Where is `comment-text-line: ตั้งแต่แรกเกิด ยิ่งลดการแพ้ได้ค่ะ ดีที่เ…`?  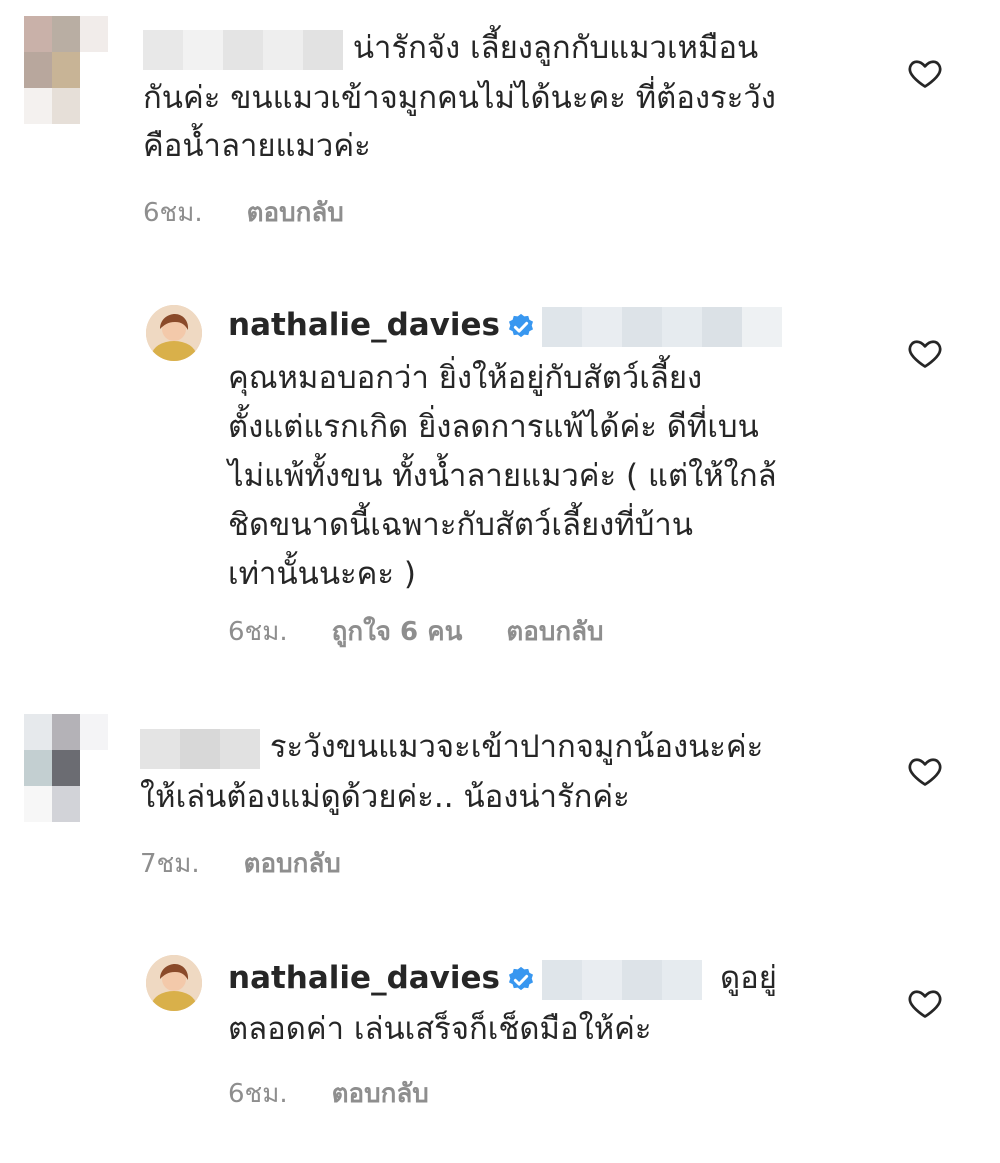
comment-text-line: ตั้งแต่แรกเกิด ยิ่งลดการแพ้ได้ค่ะ ดีที่เ… is located at coordinates (493, 427).